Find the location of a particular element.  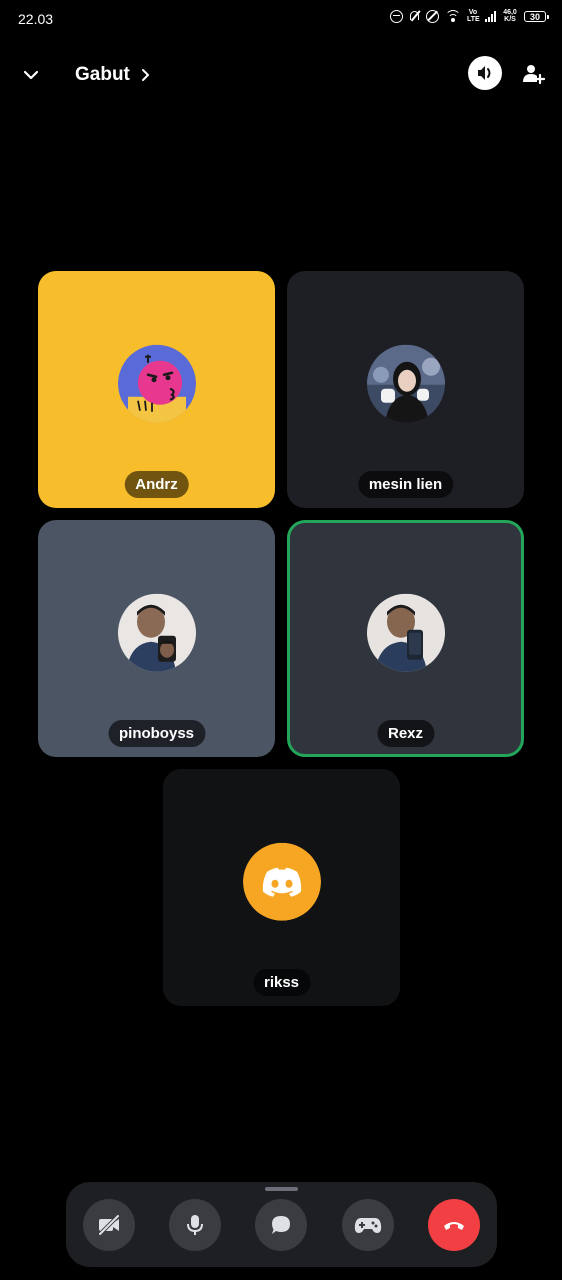

status-time: 22.03 is located at coordinates (36, 19).